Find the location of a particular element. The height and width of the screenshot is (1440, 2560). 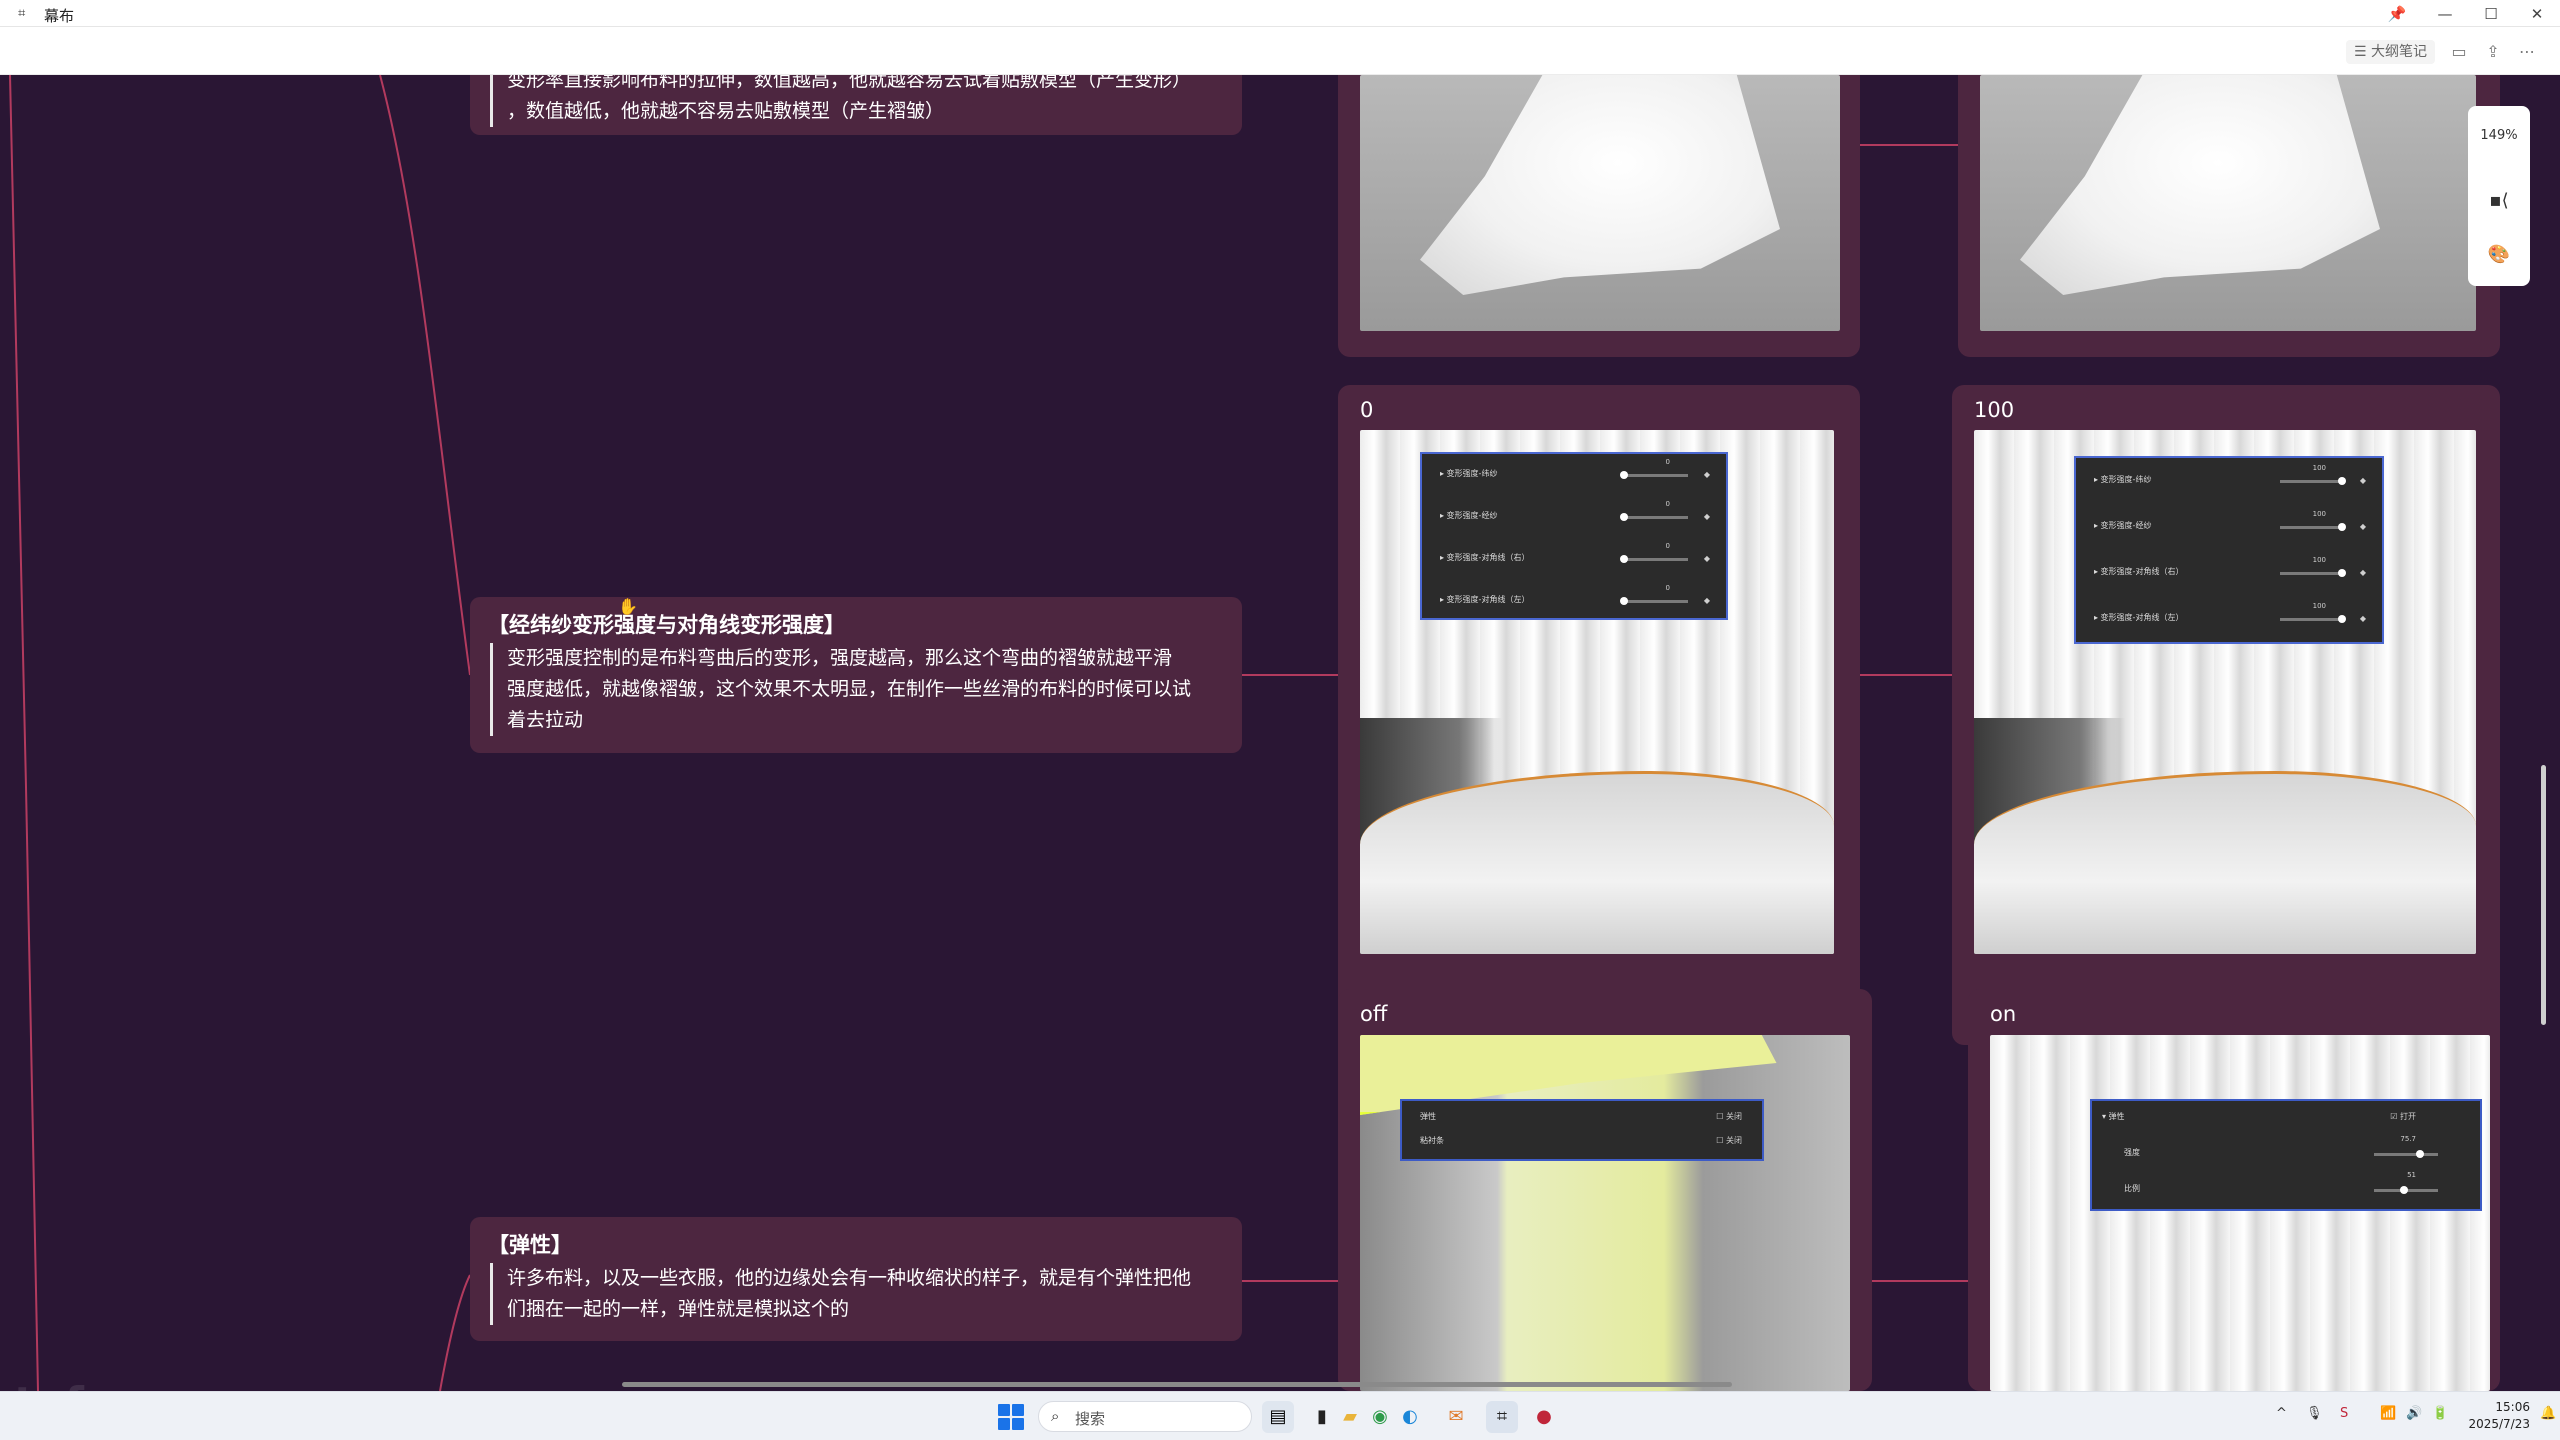

panel-row: ▸ 变形强度-纬纱 100 ◆ is located at coordinates (2230, 474).